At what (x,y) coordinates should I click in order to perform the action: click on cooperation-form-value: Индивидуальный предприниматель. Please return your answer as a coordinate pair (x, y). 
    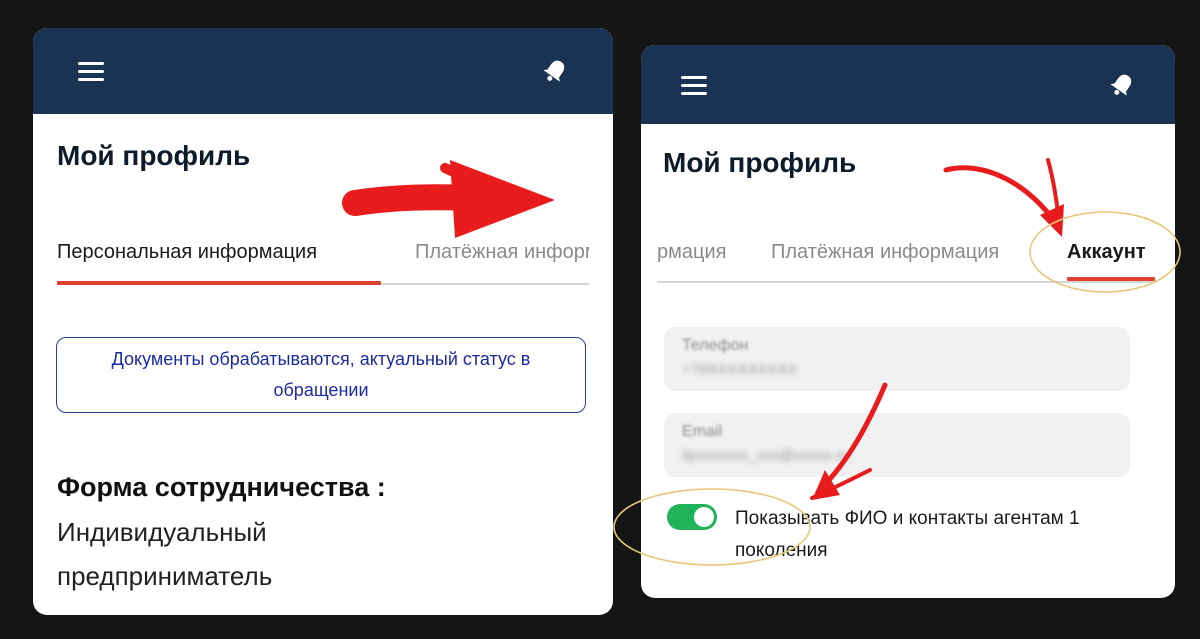
    Looking at the image, I should click on (165, 554).